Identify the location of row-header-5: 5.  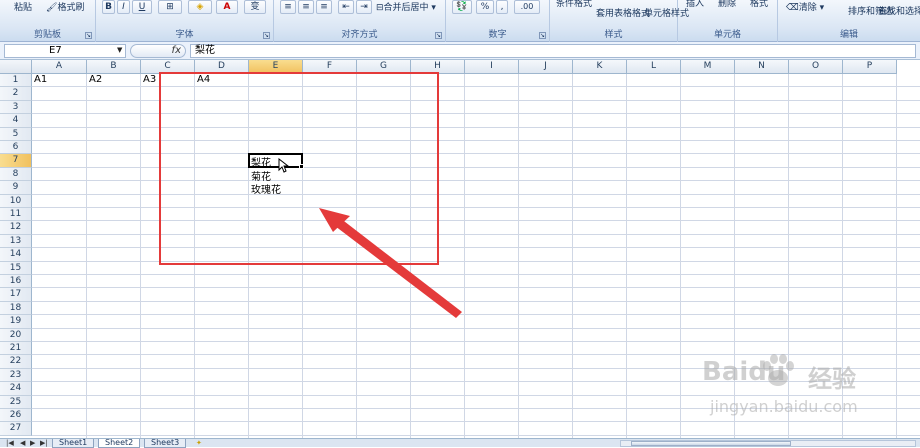
(16, 134).